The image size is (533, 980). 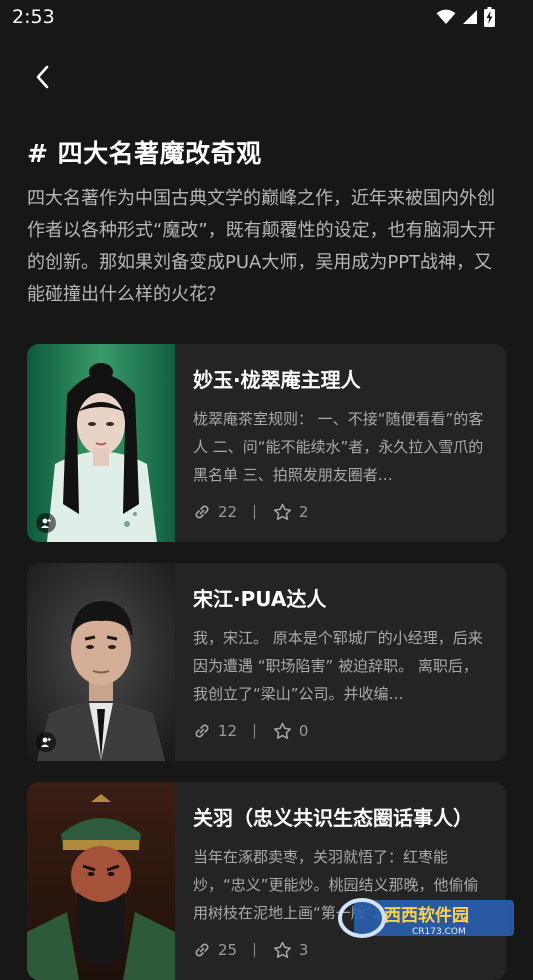 I want to click on card-title: 宋江·PUA达人, so click(x=260, y=599).